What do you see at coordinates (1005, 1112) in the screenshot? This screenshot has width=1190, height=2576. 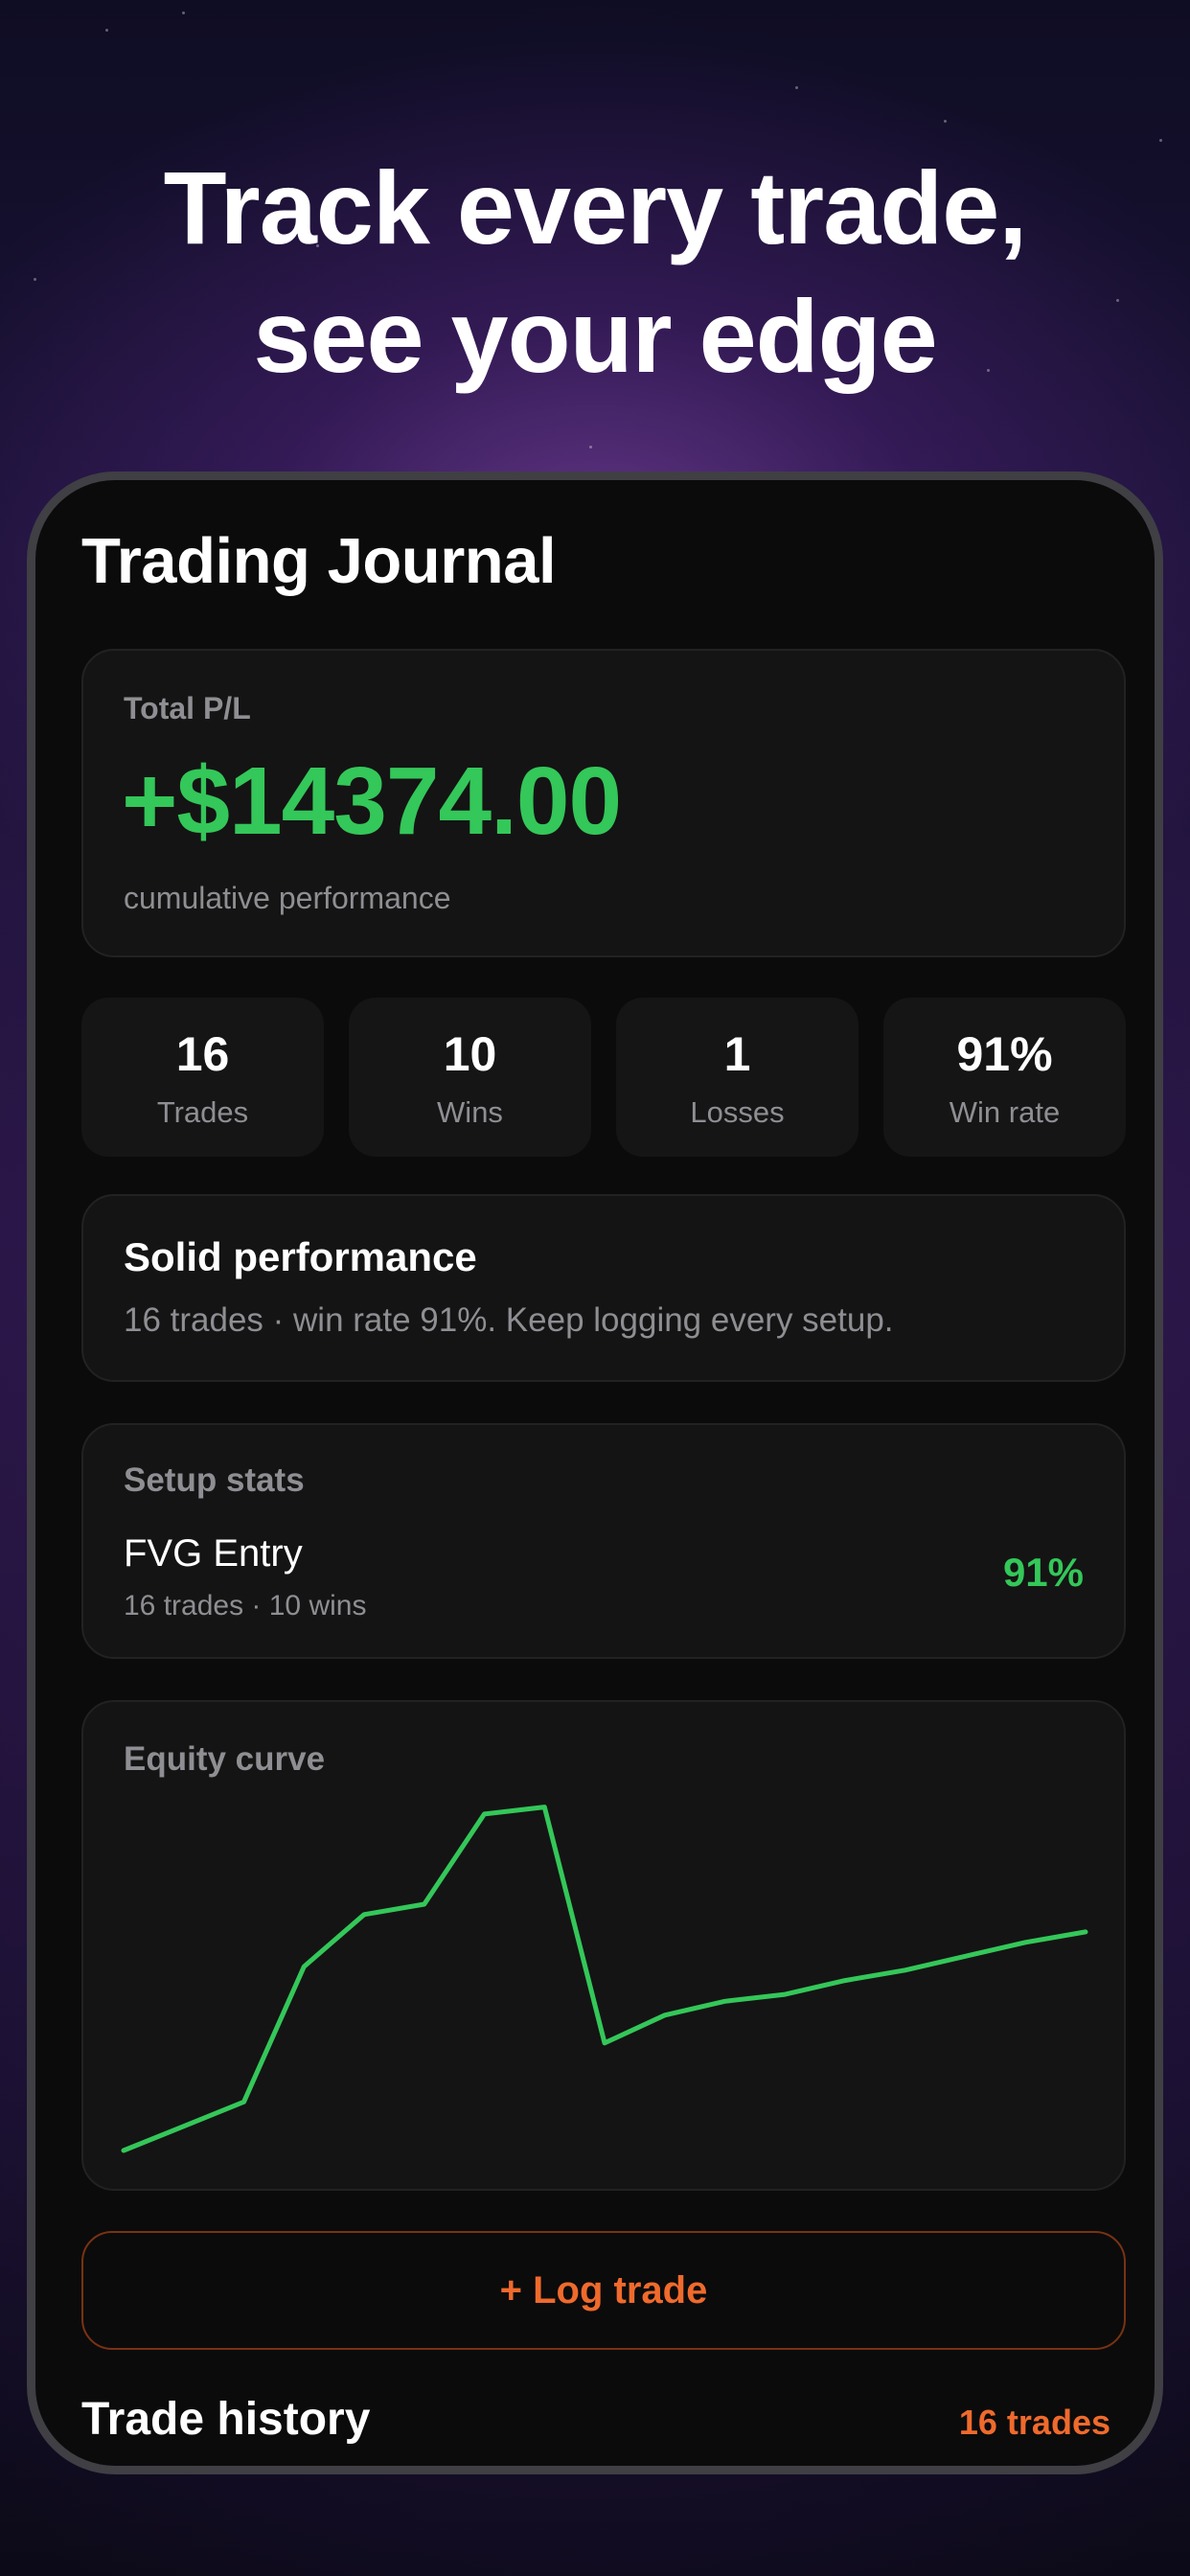 I see `stat-label: Win rate` at bounding box center [1005, 1112].